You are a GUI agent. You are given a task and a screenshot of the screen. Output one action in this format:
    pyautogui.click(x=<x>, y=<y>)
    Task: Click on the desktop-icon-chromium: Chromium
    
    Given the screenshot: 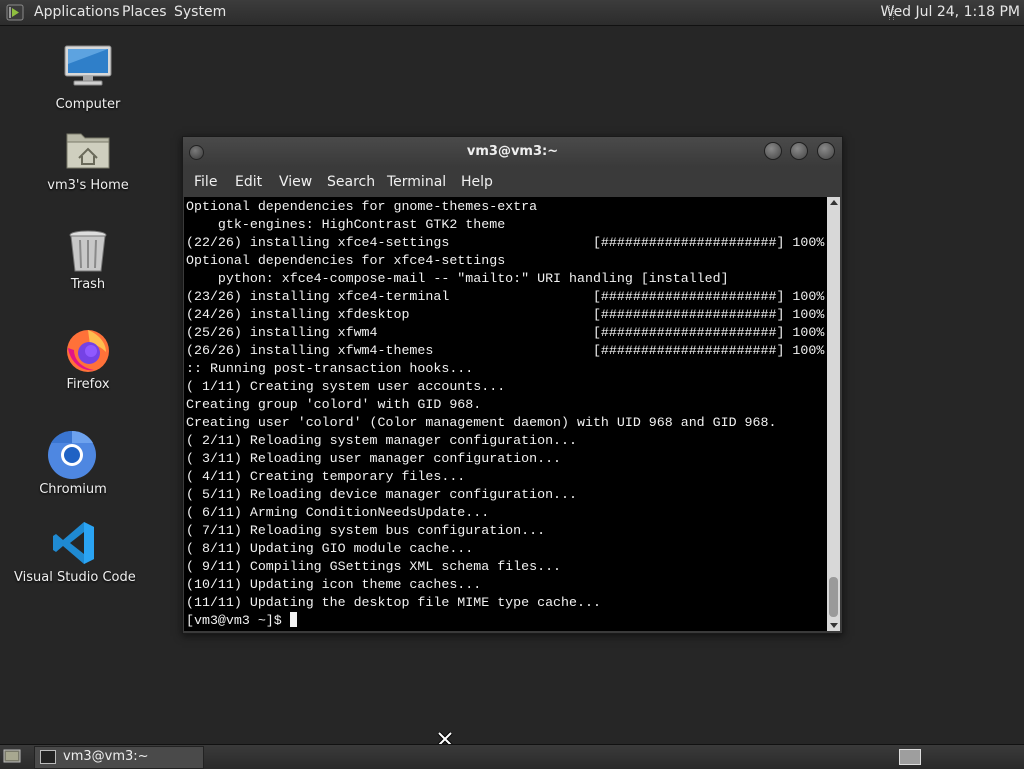 What is the action you would take?
    pyautogui.click(x=73, y=465)
    